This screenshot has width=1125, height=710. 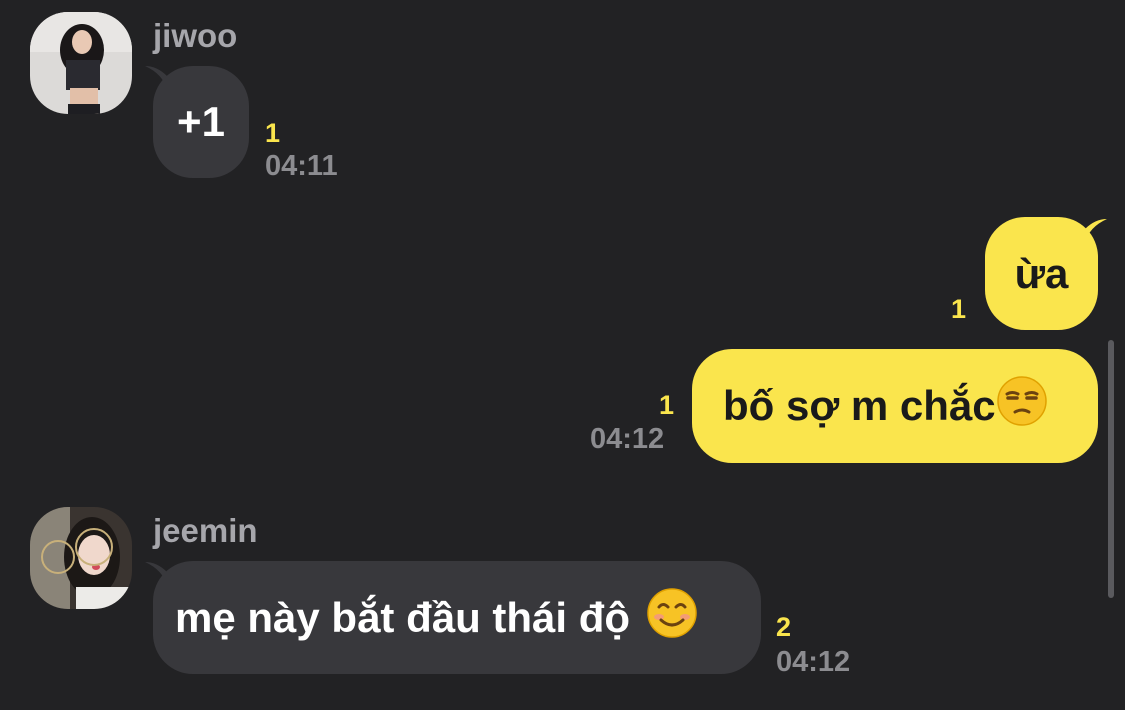 I want to click on message-text: +1, so click(x=201, y=121).